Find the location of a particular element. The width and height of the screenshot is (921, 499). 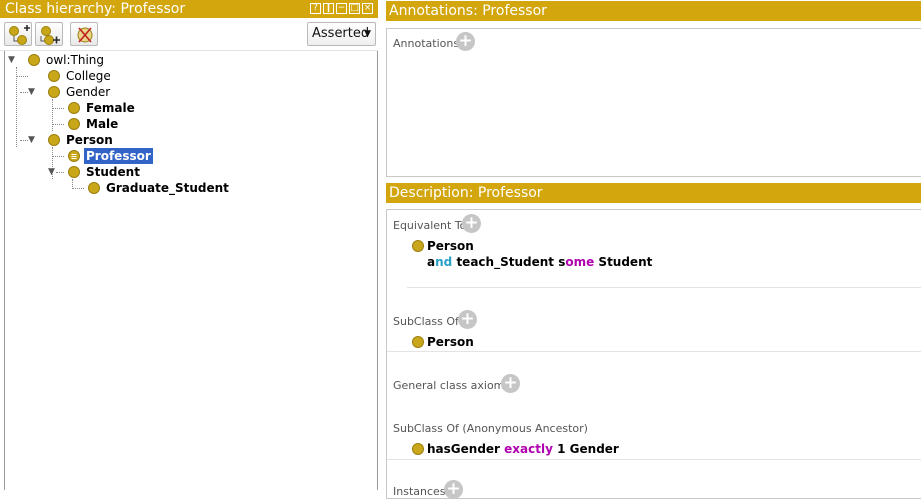

maximize-icon: □ is located at coordinates (354, 8).